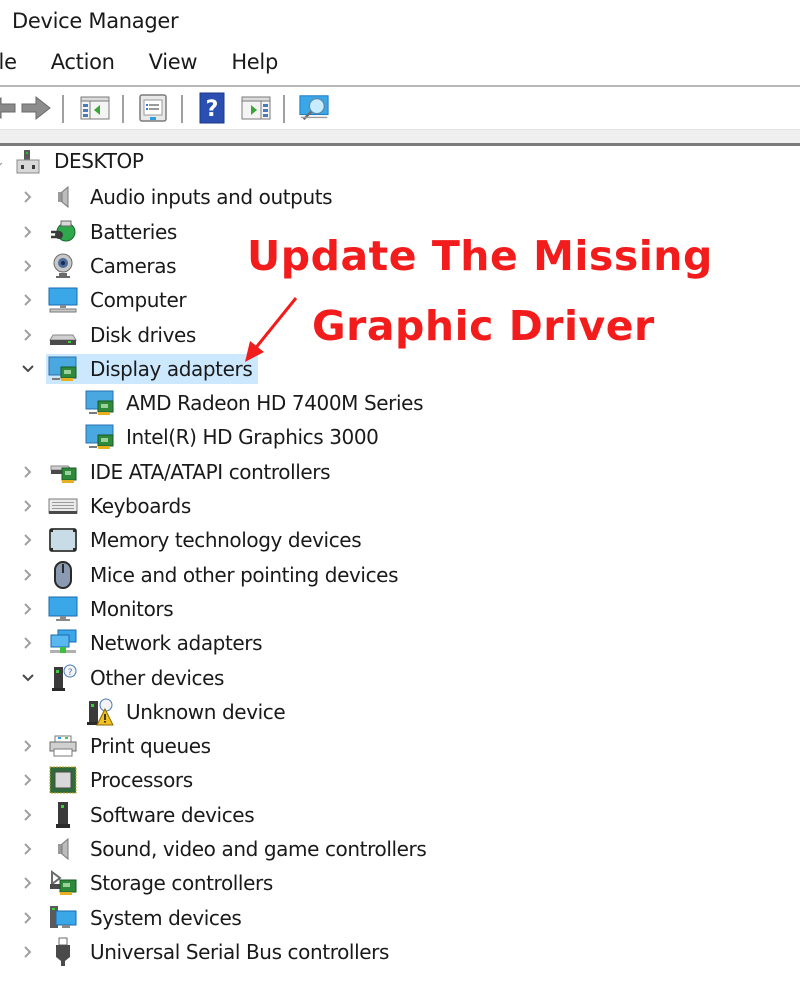 This screenshot has width=800, height=1000. Describe the element at coordinates (400, 917) in the screenshot. I see `tree-category: System devices` at that location.